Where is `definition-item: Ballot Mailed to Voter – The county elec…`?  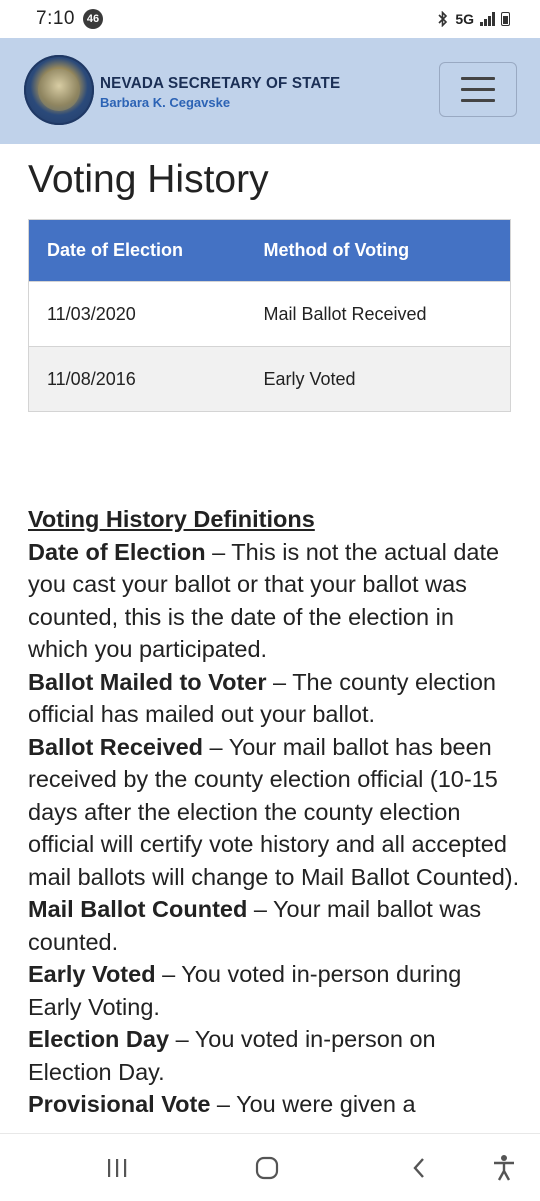 definition-item: Ballot Mailed to Voter – The county elec… is located at coordinates (274, 698).